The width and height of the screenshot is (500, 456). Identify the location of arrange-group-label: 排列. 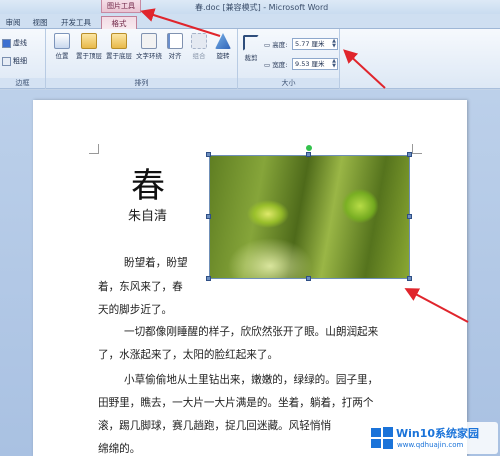
(141, 83).